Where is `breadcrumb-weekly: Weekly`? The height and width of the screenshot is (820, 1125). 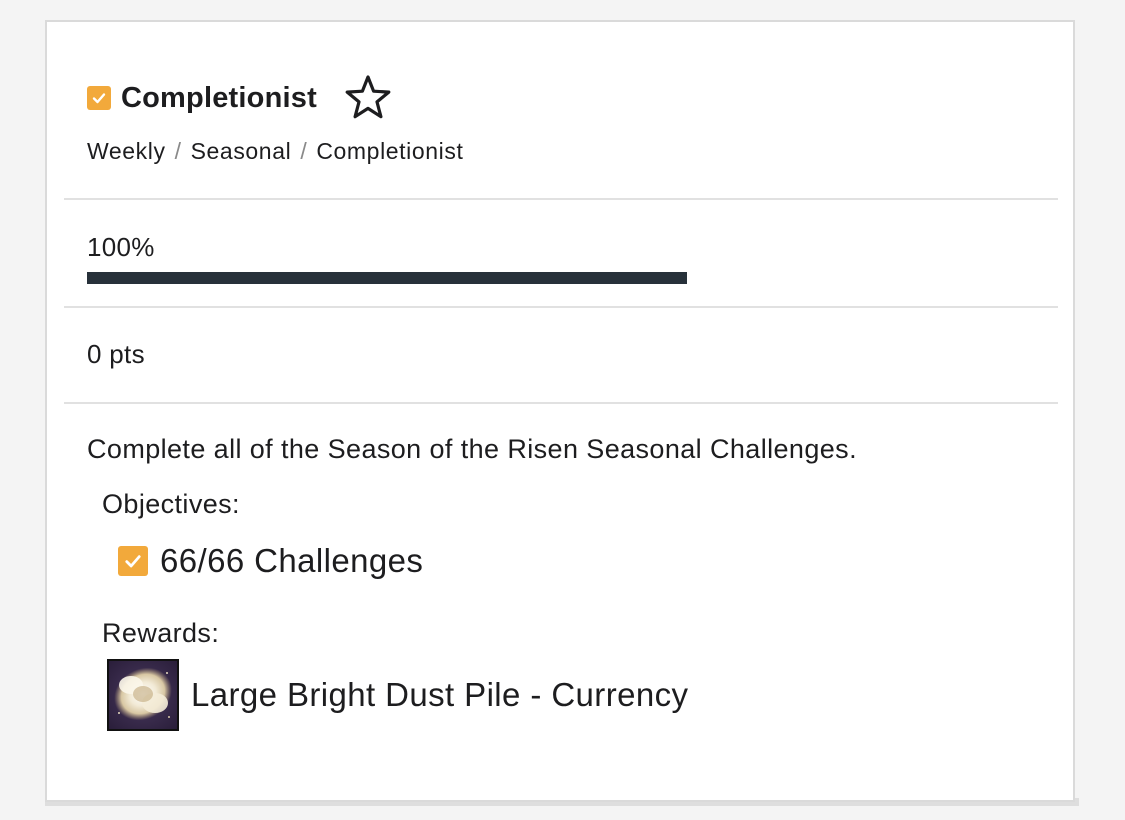 breadcrumb-weekly: Weekly is located at coordinates (126, 151).